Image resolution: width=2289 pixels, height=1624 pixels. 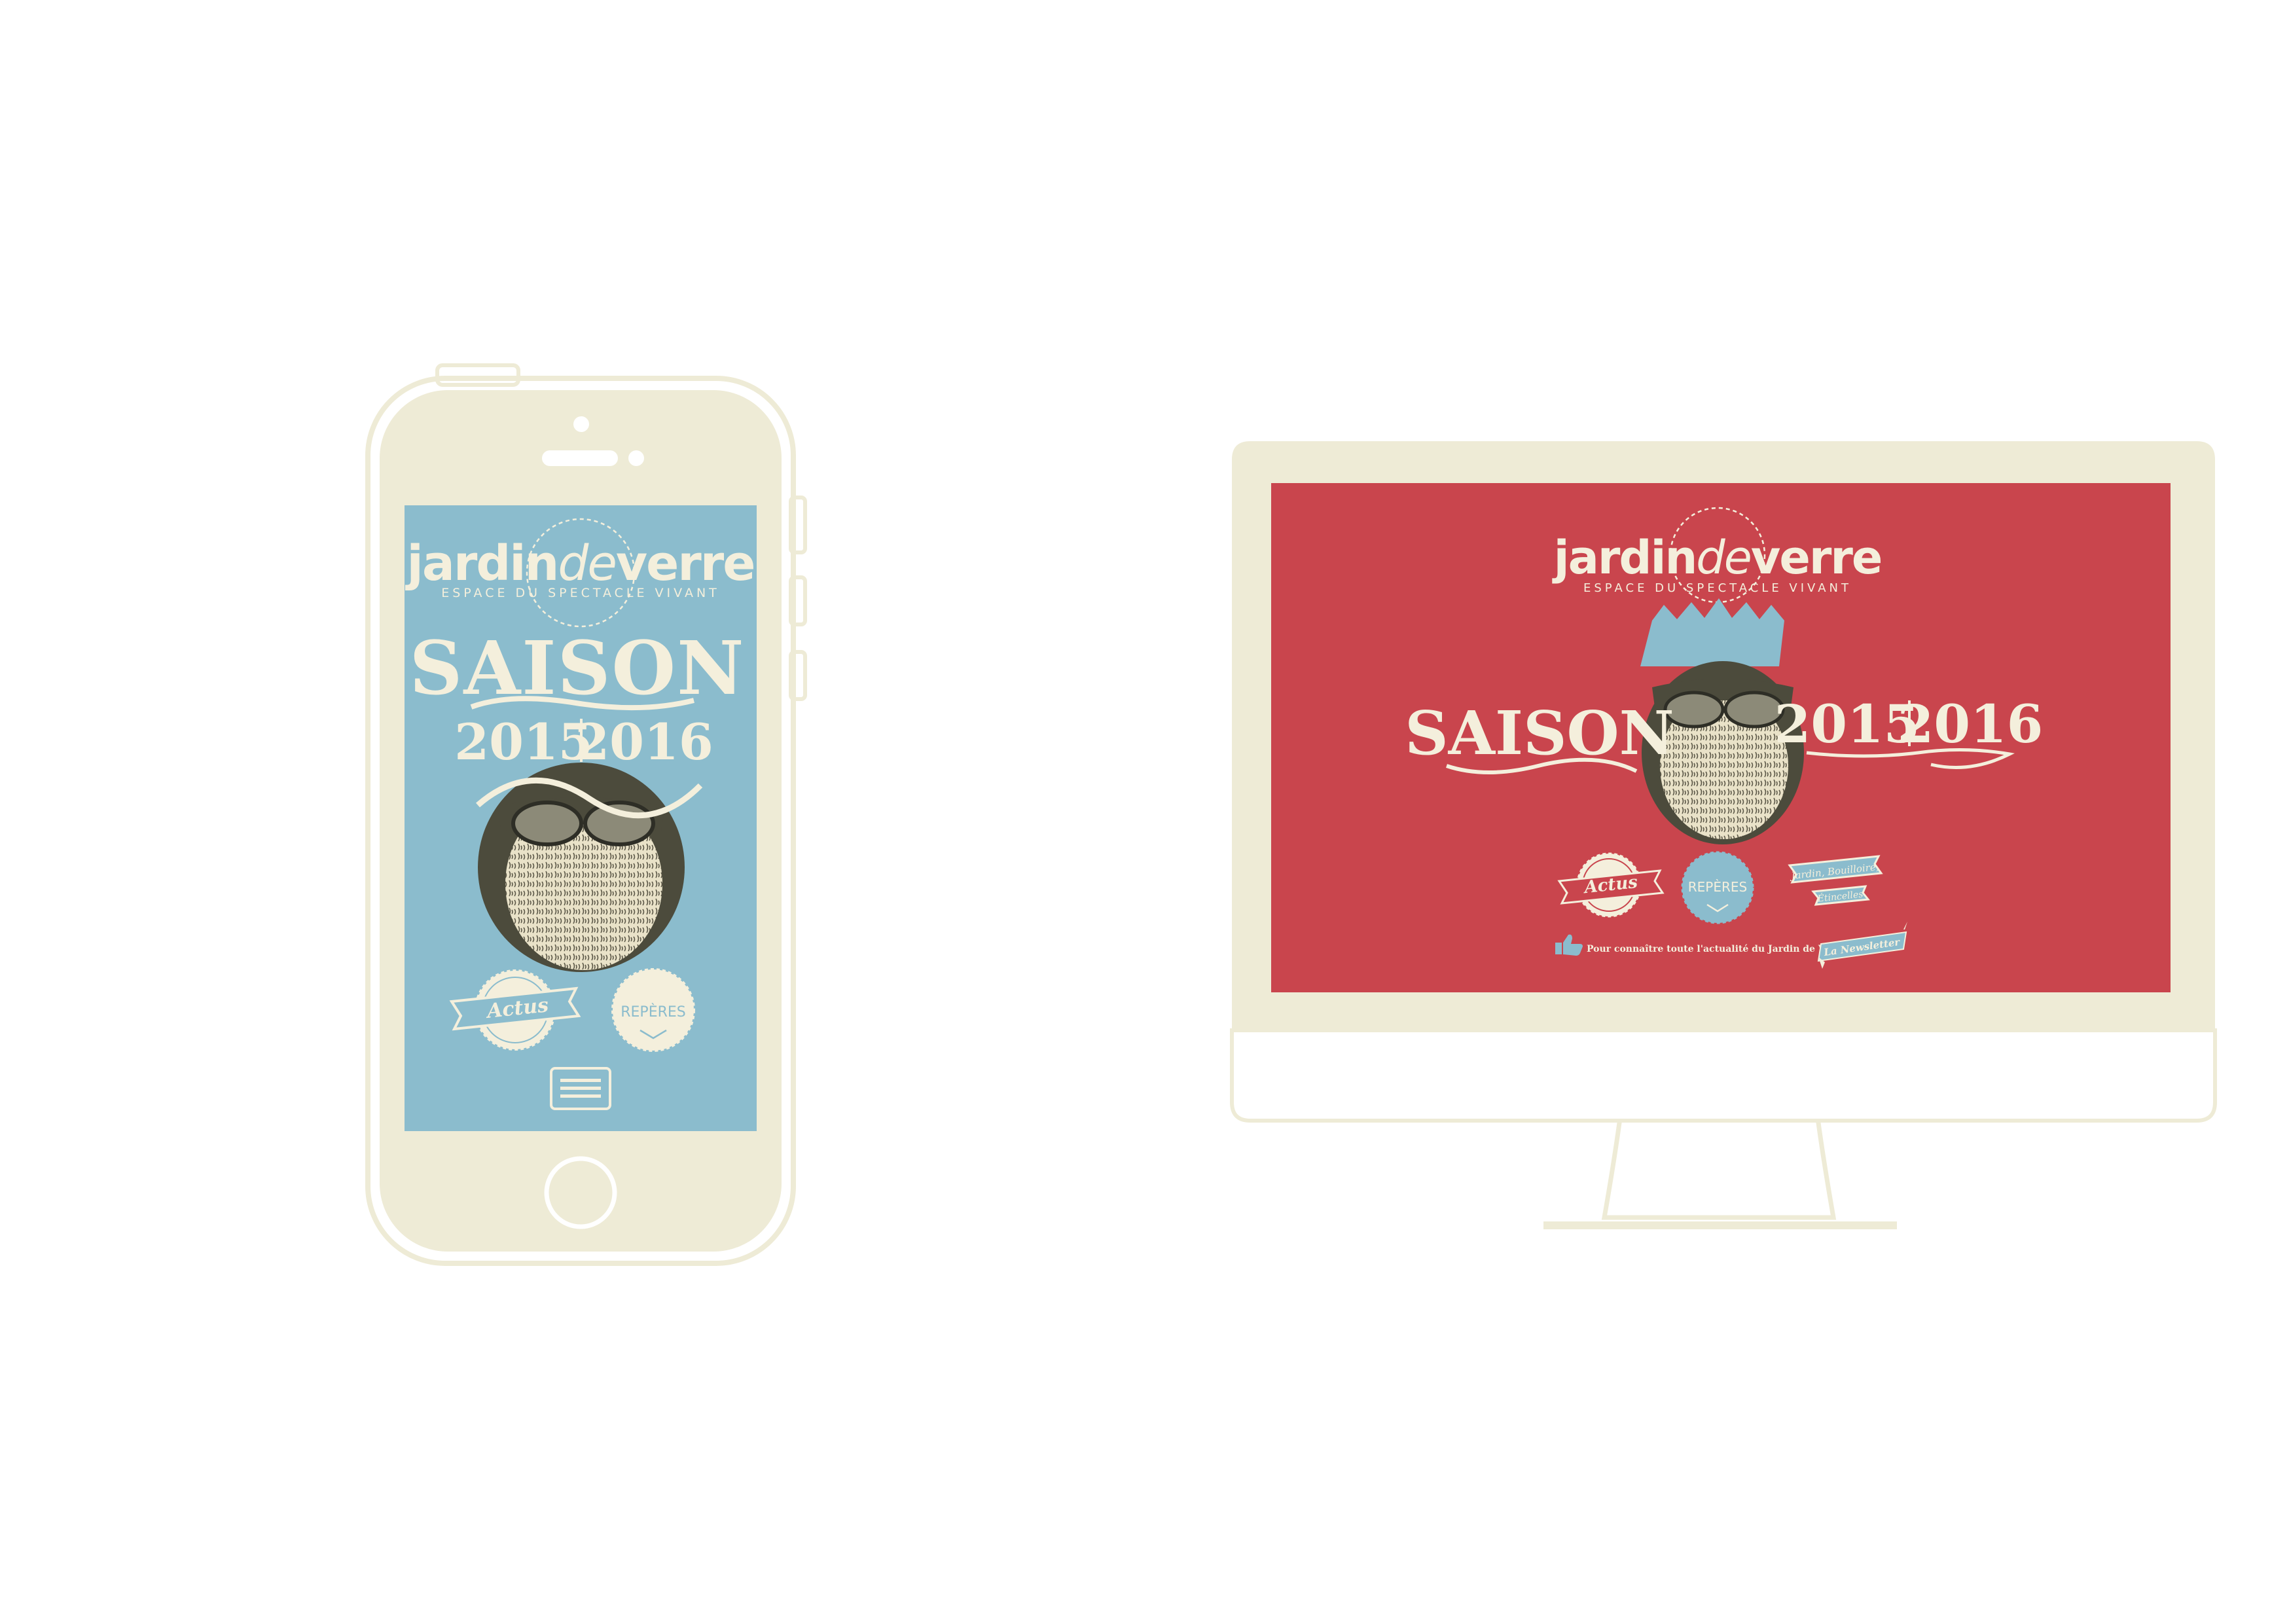 I want to click on mobile-saison-title: SAISON, so click(x=578, y=669).